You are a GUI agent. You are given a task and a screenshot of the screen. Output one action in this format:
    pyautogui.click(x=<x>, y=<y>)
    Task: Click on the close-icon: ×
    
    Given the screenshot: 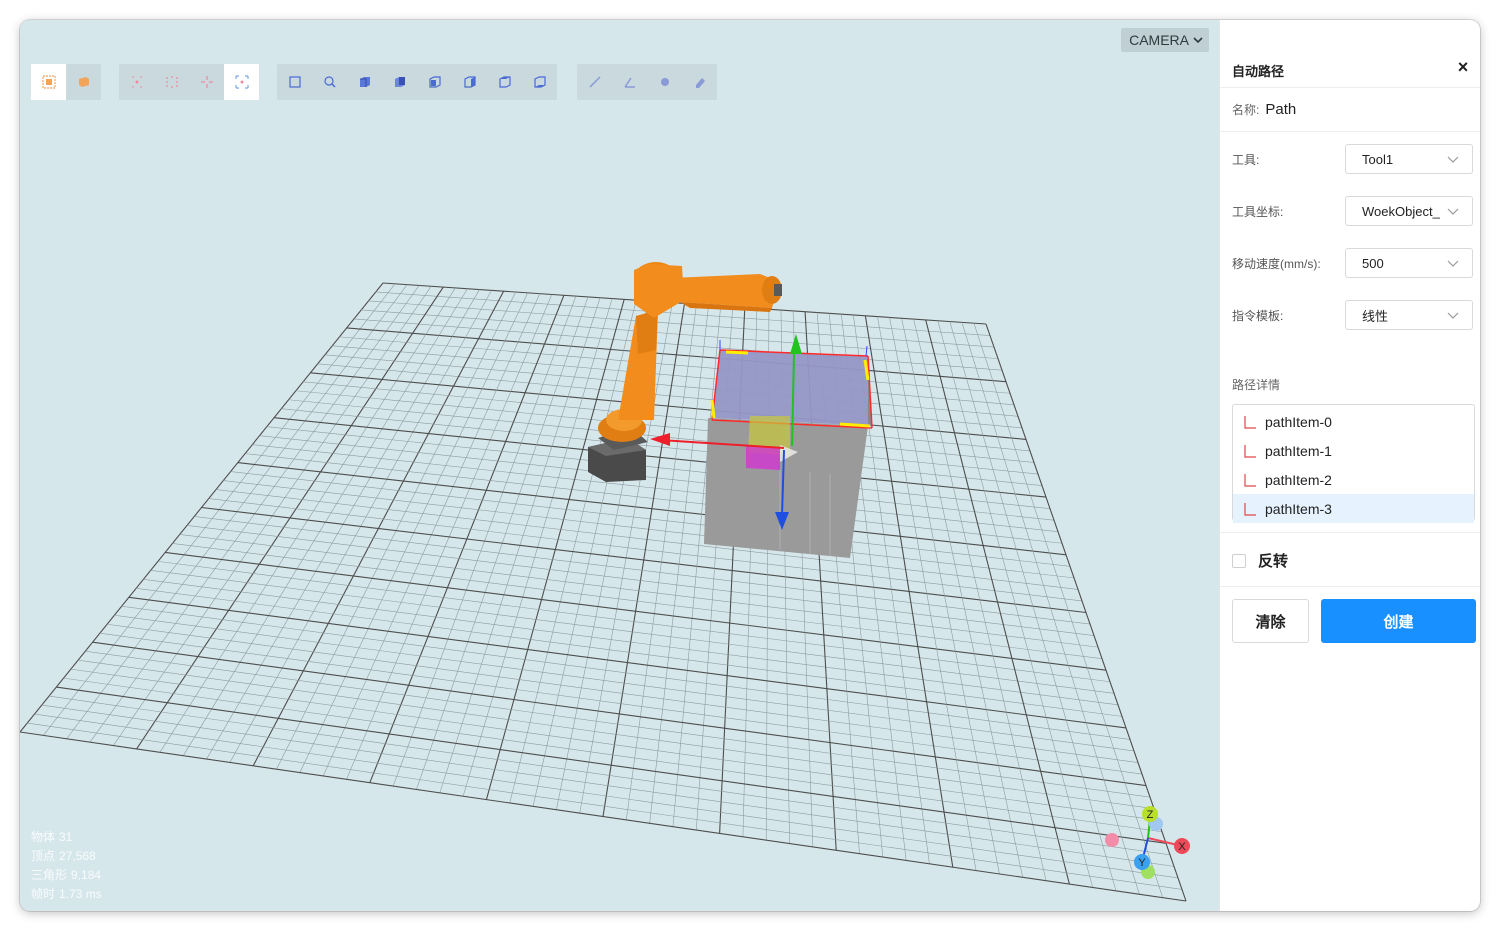 What is the action you would take?
    pyautogui.click(x=1463, y=67)
    